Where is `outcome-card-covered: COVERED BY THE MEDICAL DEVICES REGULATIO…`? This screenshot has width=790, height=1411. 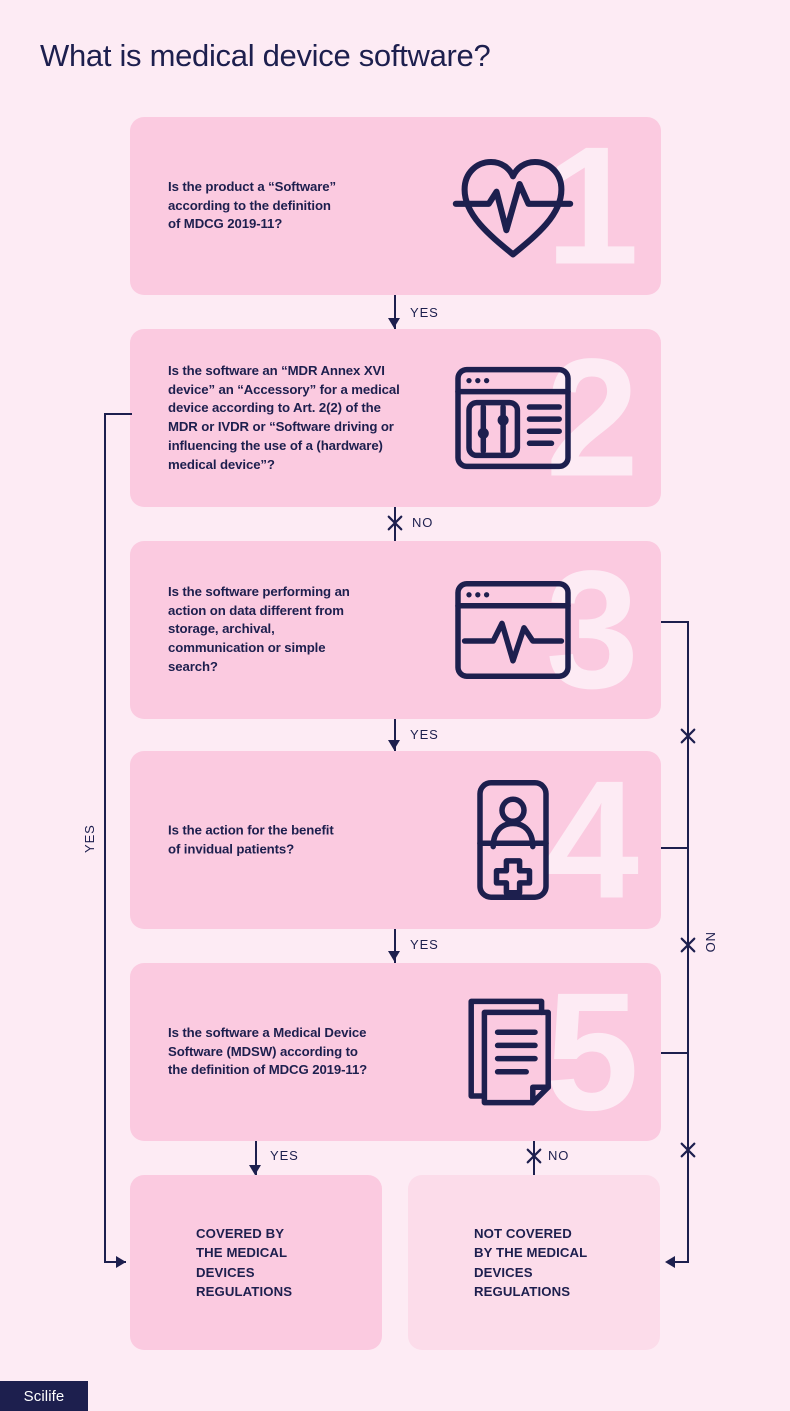 outcome-card-covered: COVERED BY THE MEDICAL DEVICES REGULATIO… is located at coordinates (256, 1262).